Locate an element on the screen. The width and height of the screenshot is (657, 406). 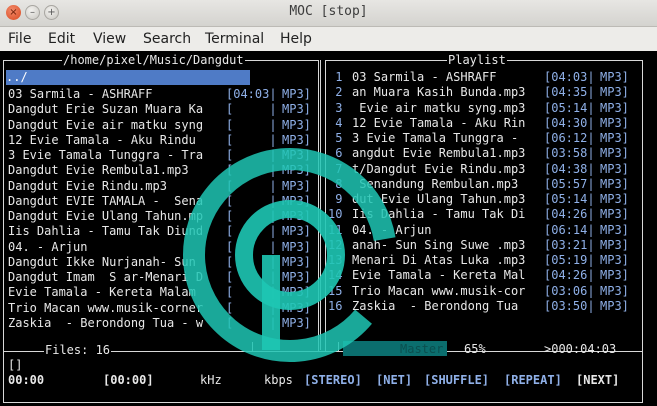
shuffle-flag: [SHUFFLE] is located at coordinates (456, 380).